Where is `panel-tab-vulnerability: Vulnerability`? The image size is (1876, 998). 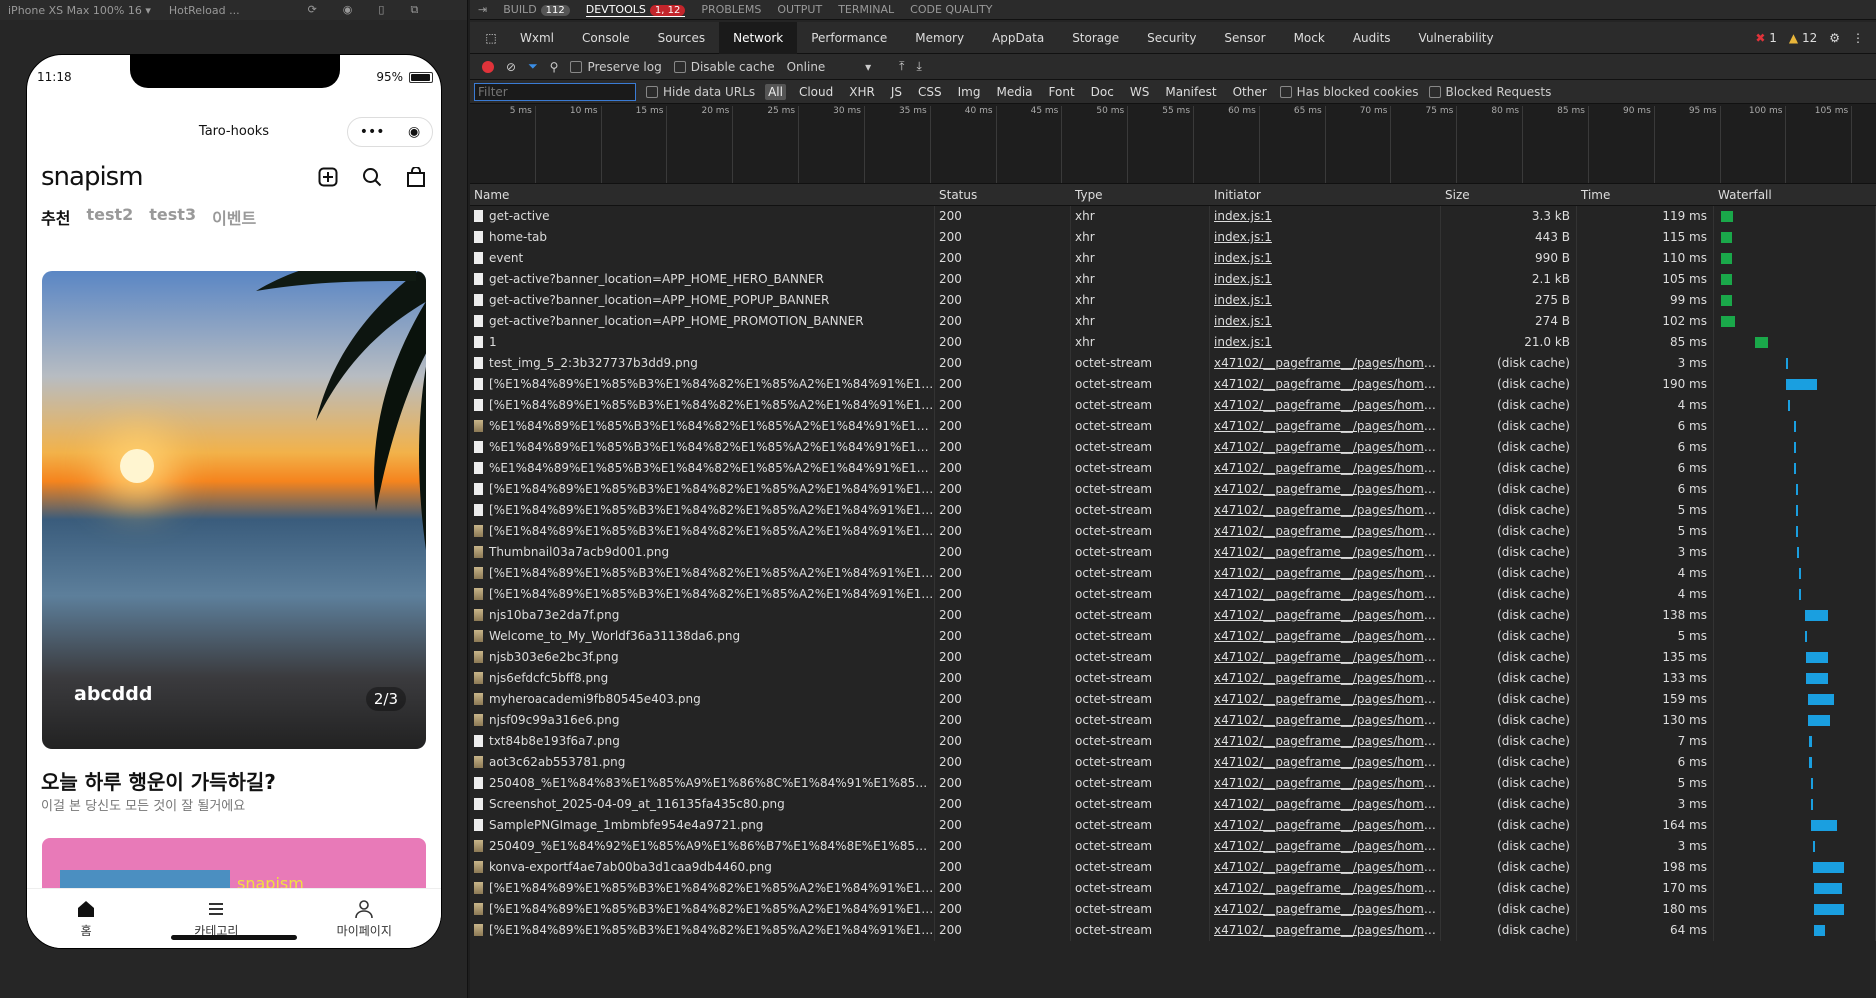 panel-tab-vulnerability: Vulnerability is located at coordinates (1456, 38).